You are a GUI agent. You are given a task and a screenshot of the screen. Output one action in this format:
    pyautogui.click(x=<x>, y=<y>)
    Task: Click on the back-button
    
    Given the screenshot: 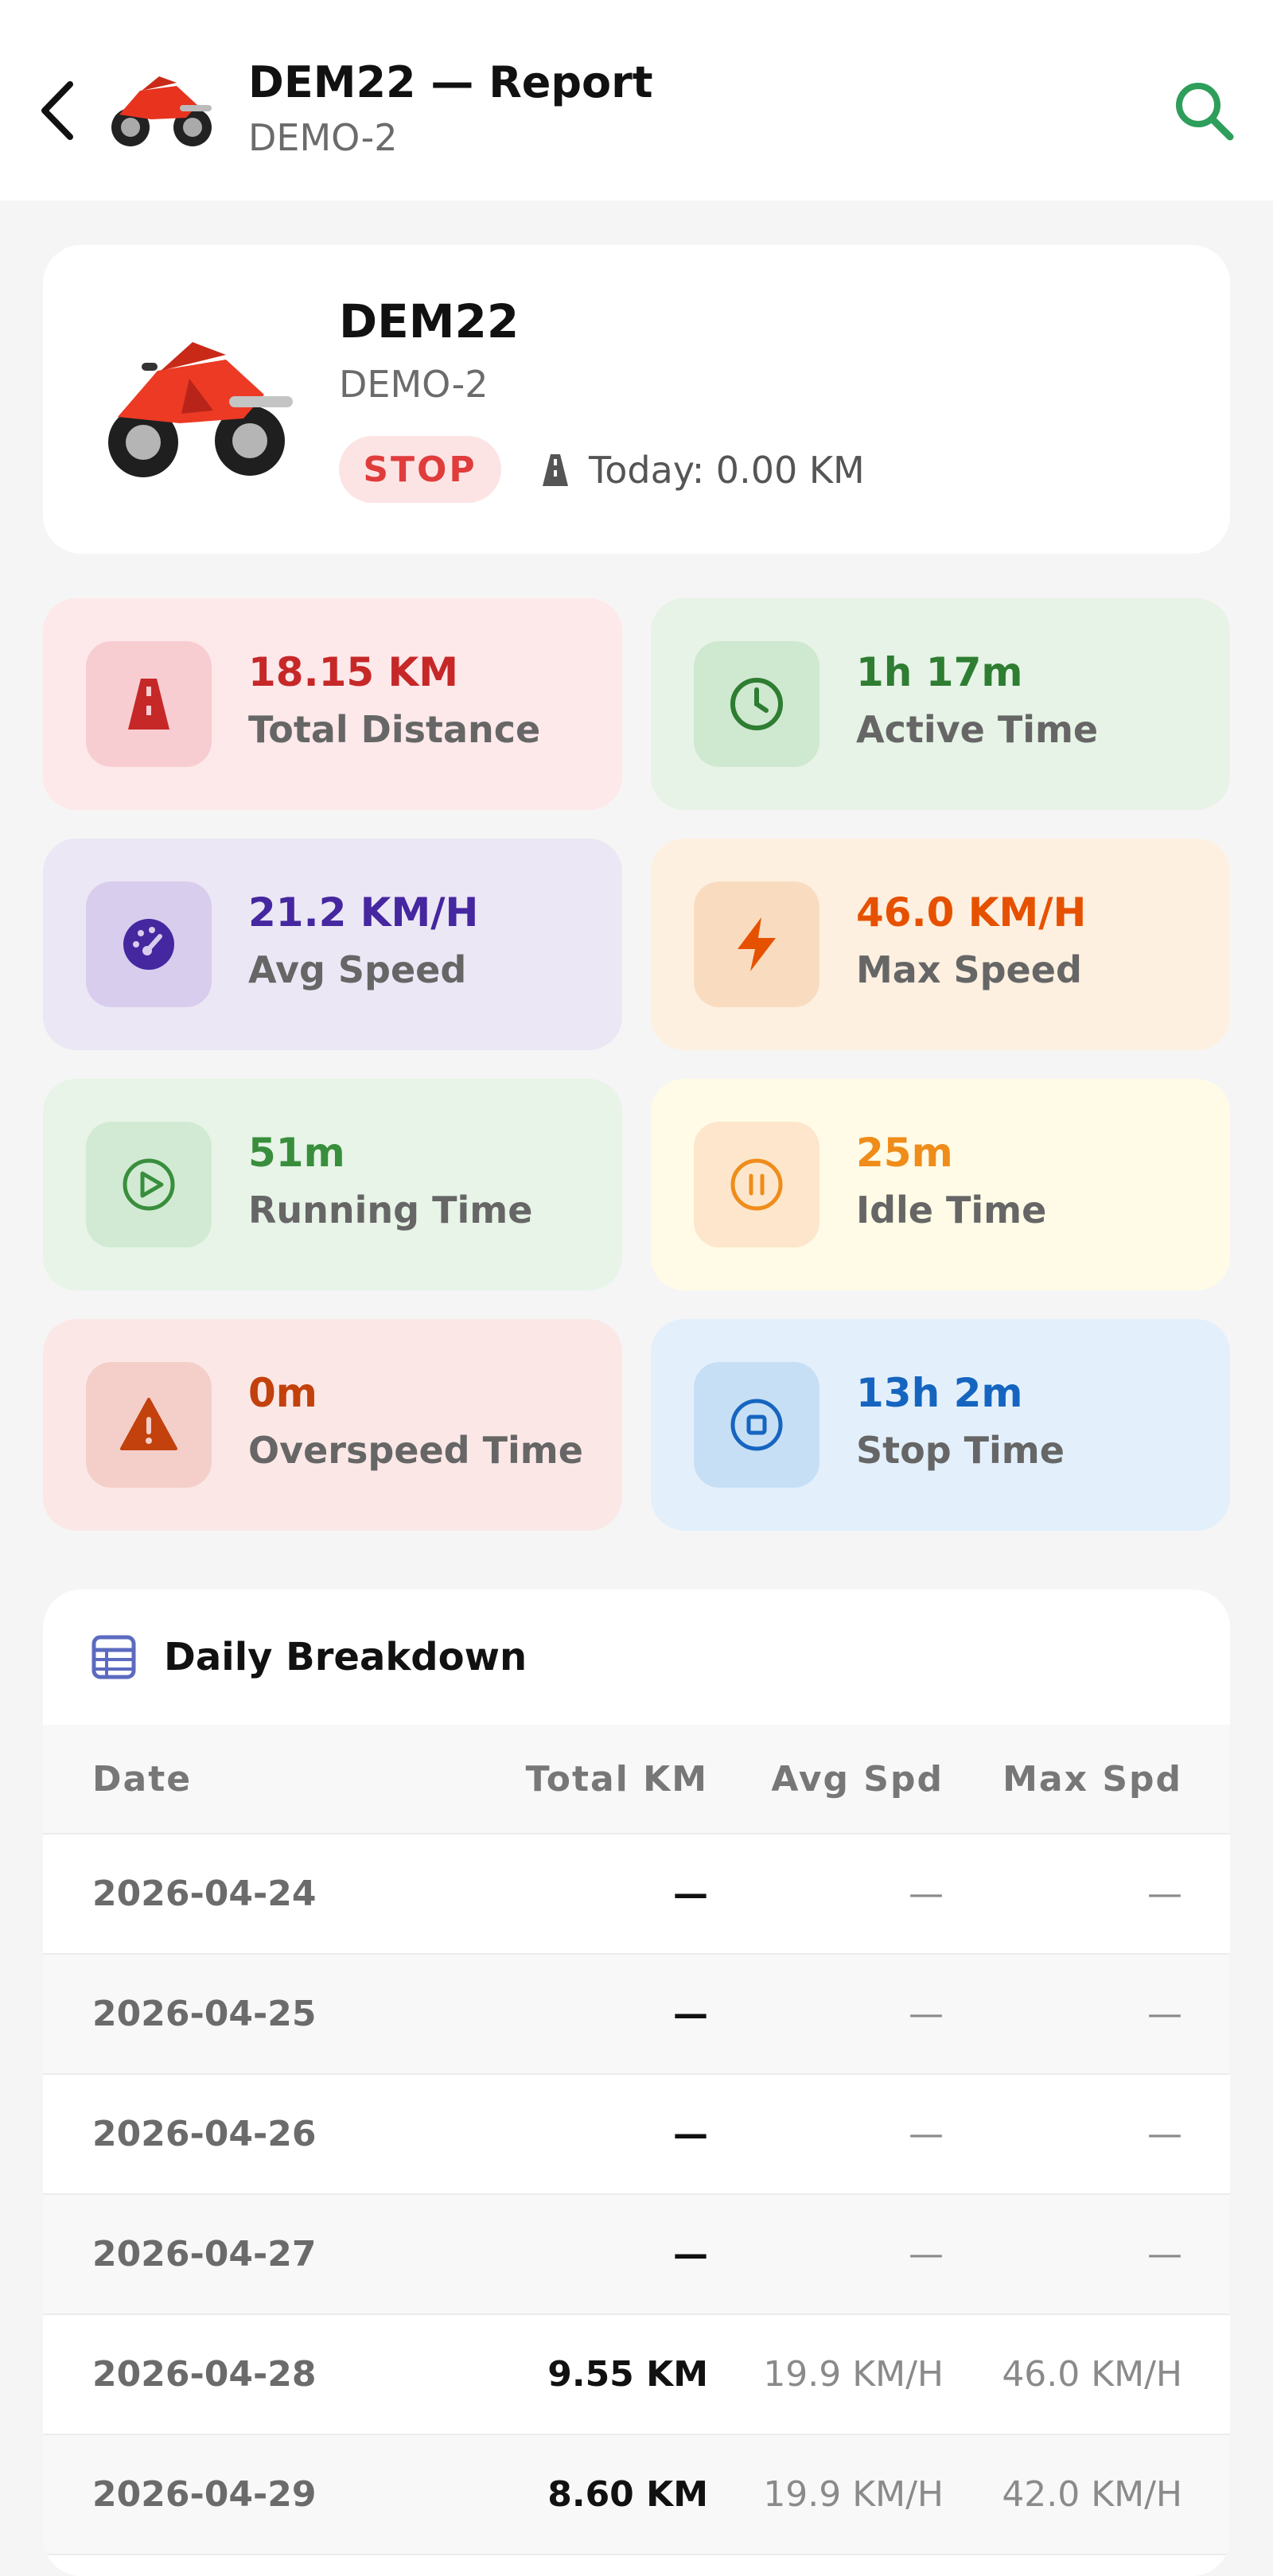 What is the action you would take?
    pyautogui.click(x=57, y=111)
    